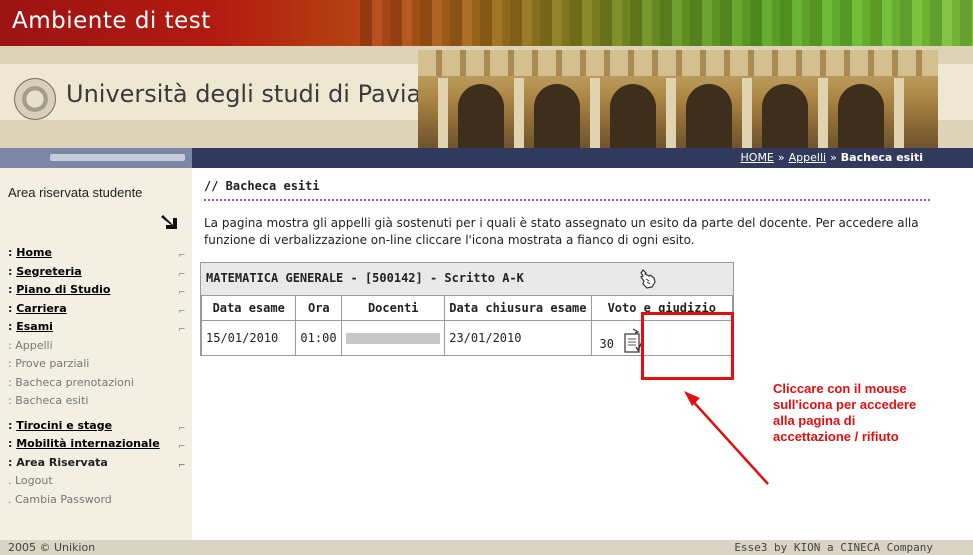  I want to click on user-name-bar, so click(96, 158).